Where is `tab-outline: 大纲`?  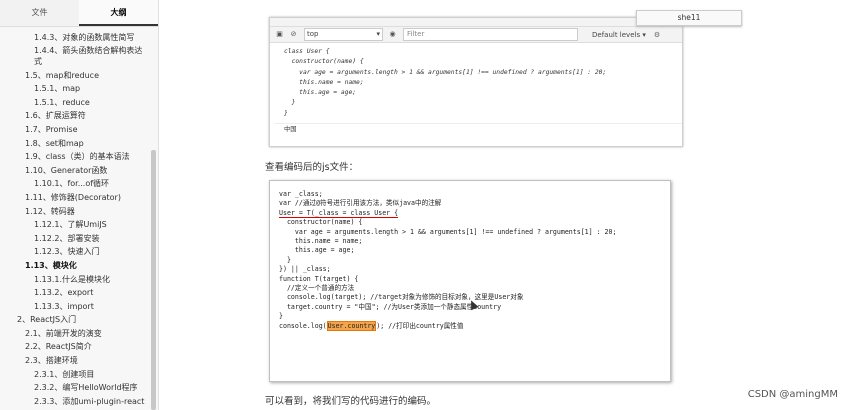 tab-outline: 大纲 is located at coordinates (118, 13).